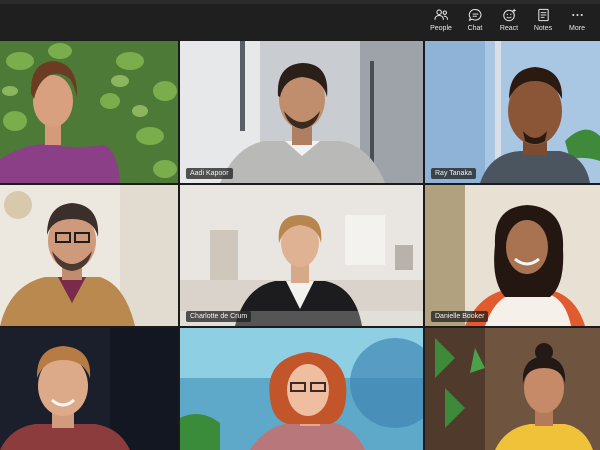 The width and height of the screenshot is (600, 450). What do you see at coordinates (300, 2) in the screenshot?
I see `window-title-strip` at bounding box center [300, 2].